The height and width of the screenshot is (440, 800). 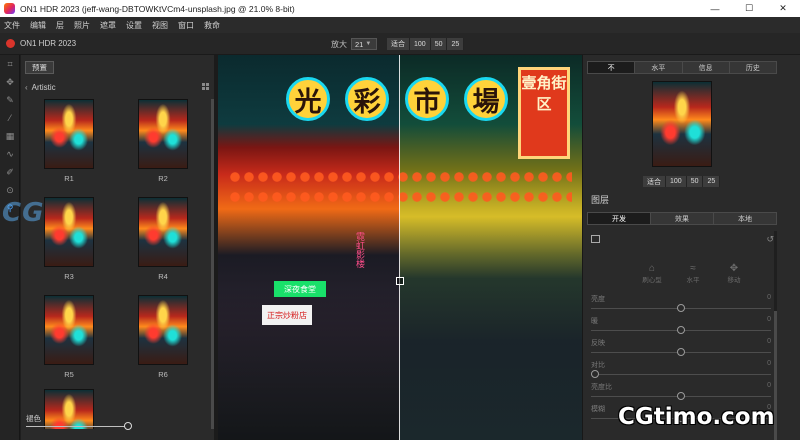 I want to click on fade-slider-handle, so click(x=128, y=426).